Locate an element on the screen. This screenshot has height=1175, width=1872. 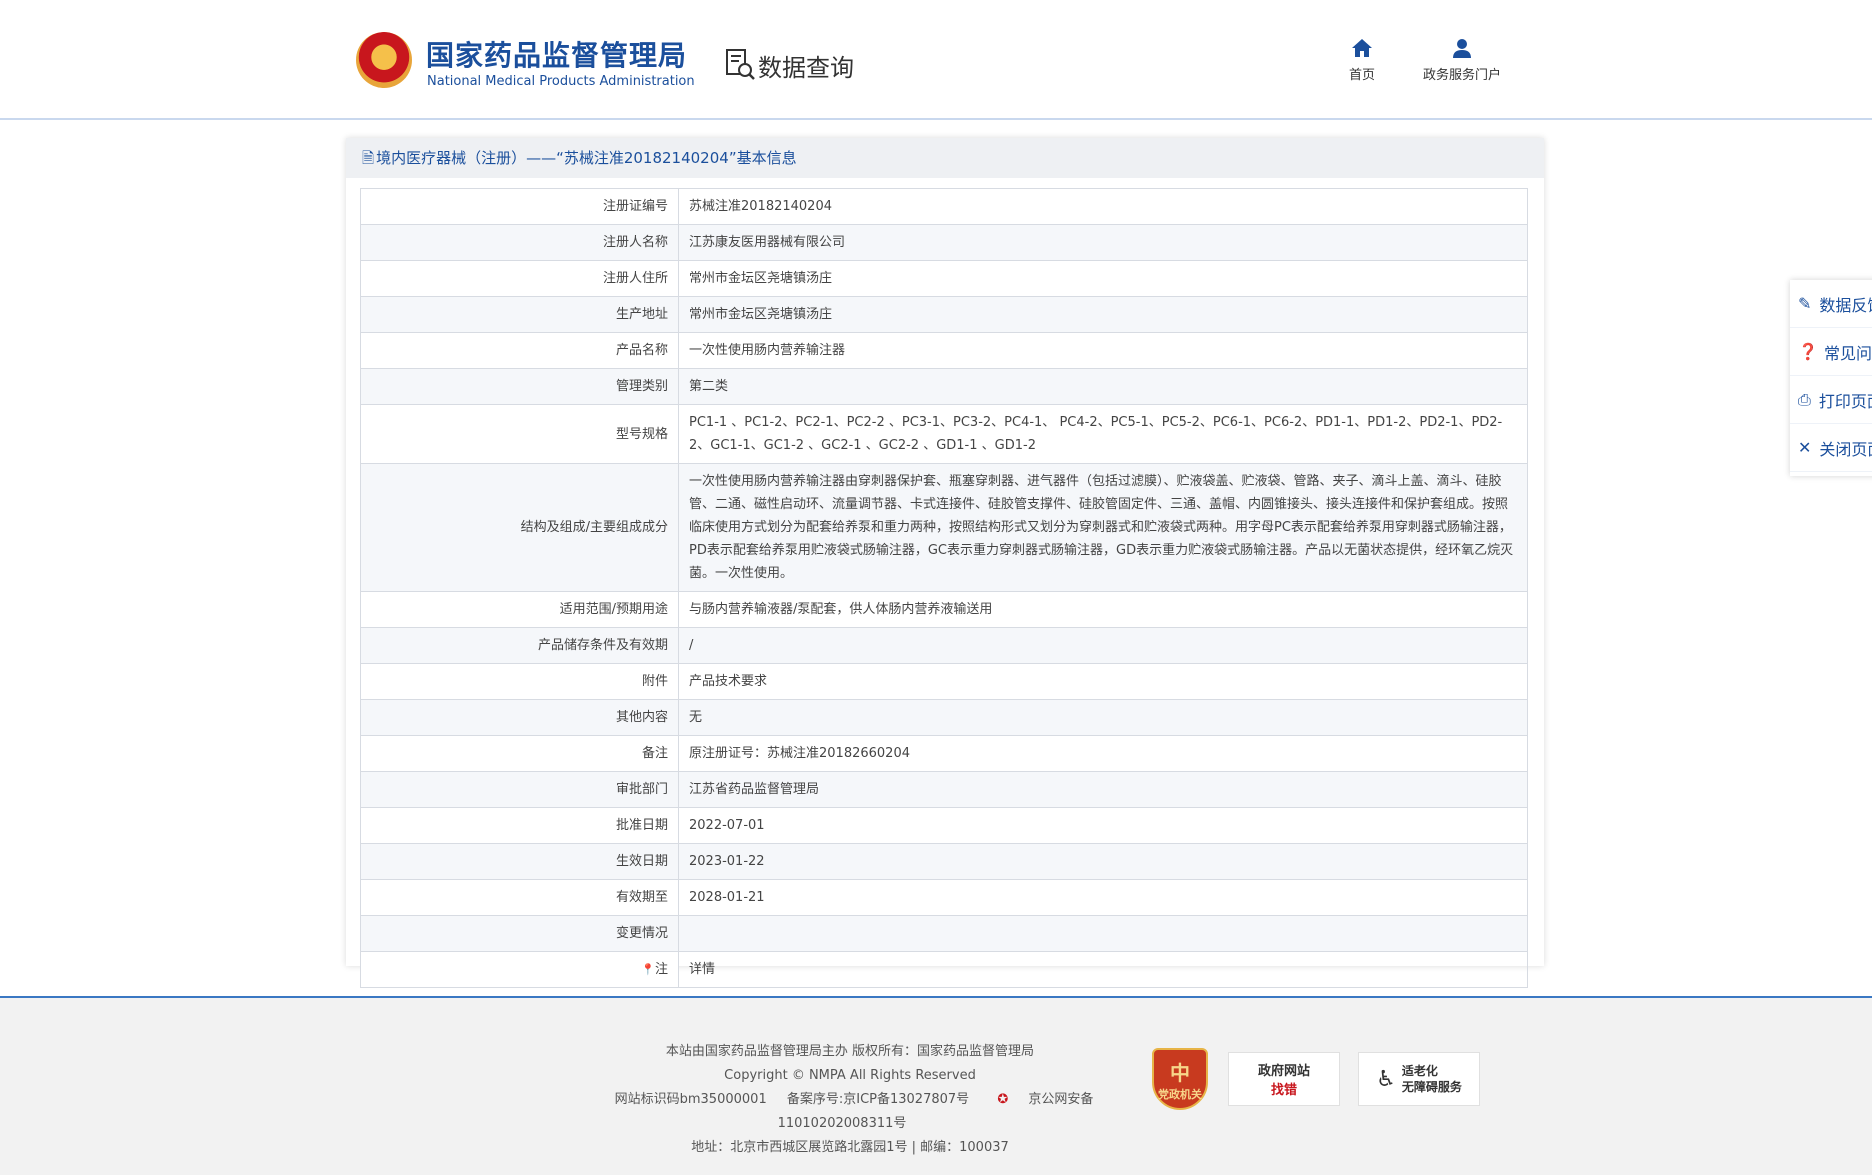
table-row: 审批部门 江苏省药品监督管理局 is located at coordinates (944, 789).